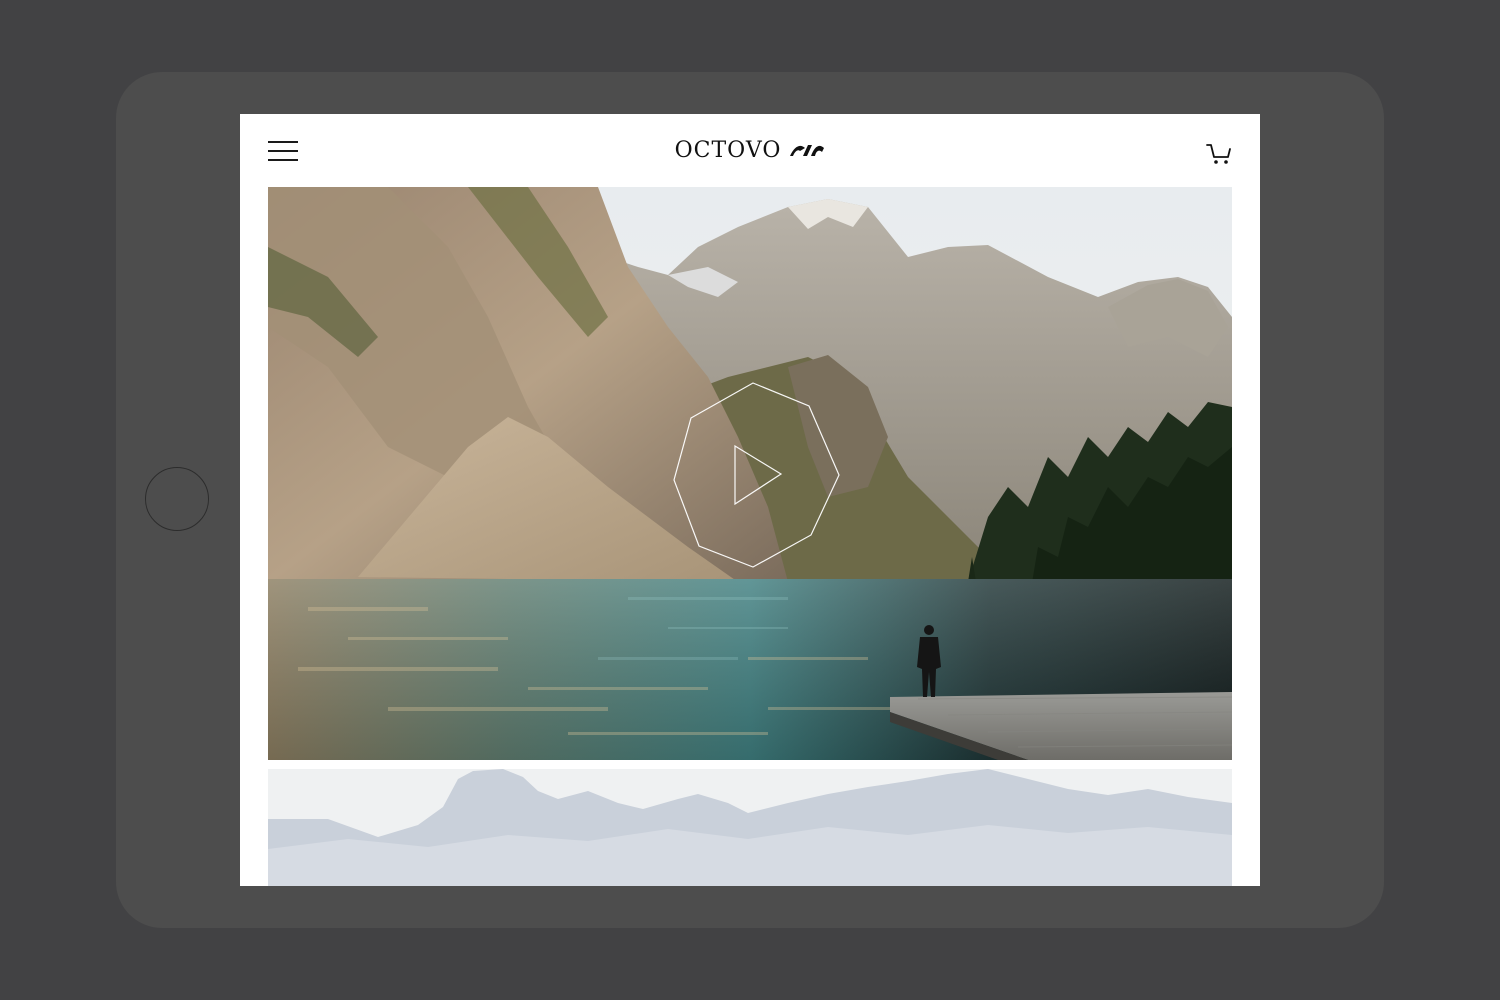 This screenshot has height=1000, width=1500. I want to click on hamburger-menu-icon, so click(283, 151).